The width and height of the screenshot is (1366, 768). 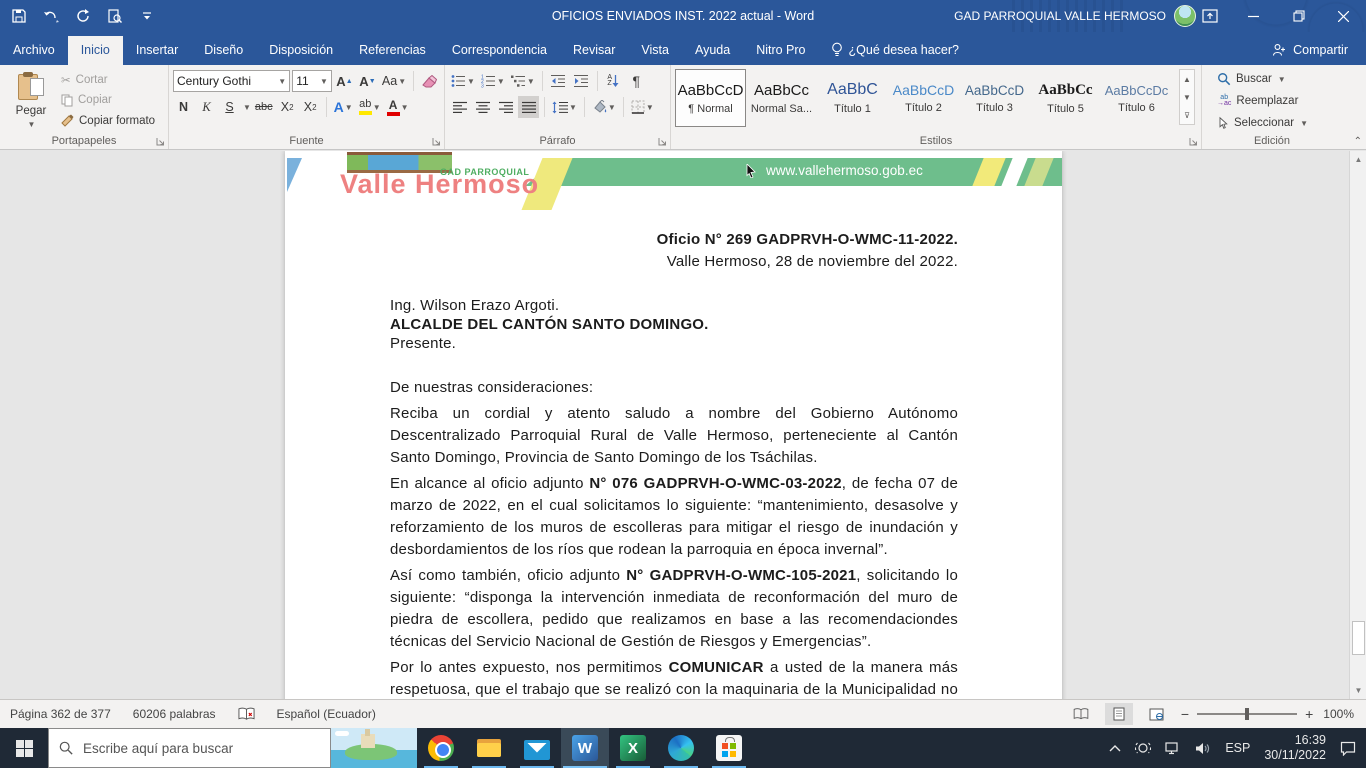 I want to click on taskbar-mail, so click(x=537, y=748).